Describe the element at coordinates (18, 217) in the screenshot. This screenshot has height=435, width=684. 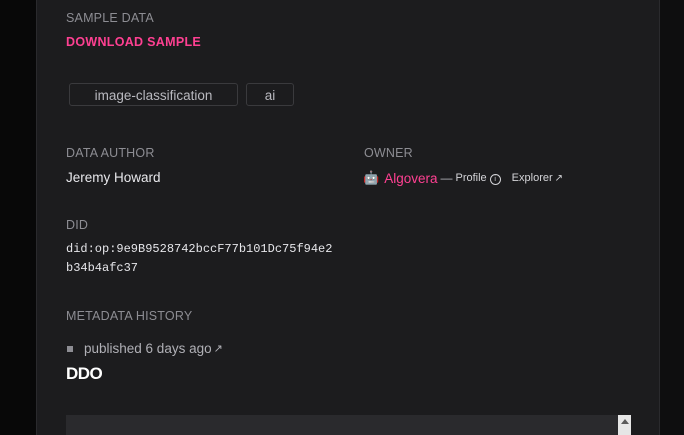
I see `left-gutter` at that location.